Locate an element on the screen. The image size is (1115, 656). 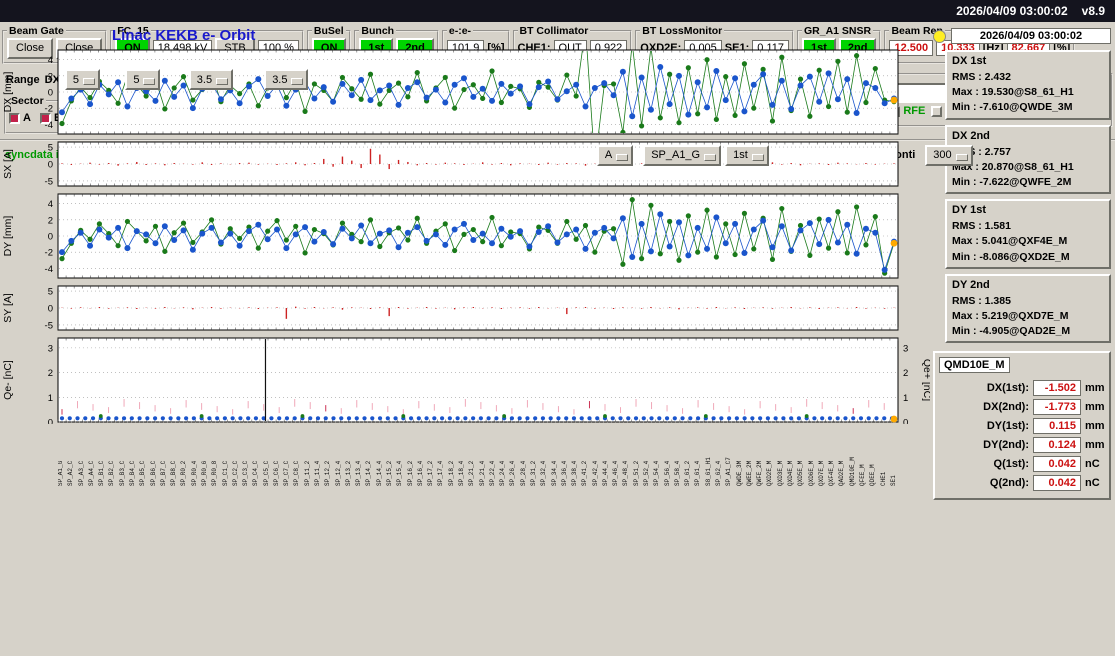
bpm-label: SP_16_4 is located at coordinates (420, 473).